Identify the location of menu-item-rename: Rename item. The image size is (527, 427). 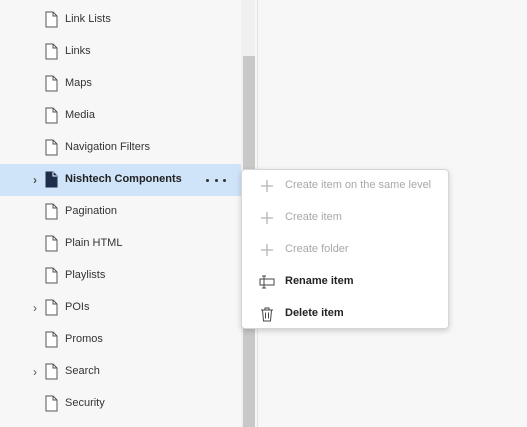
(345, 282).